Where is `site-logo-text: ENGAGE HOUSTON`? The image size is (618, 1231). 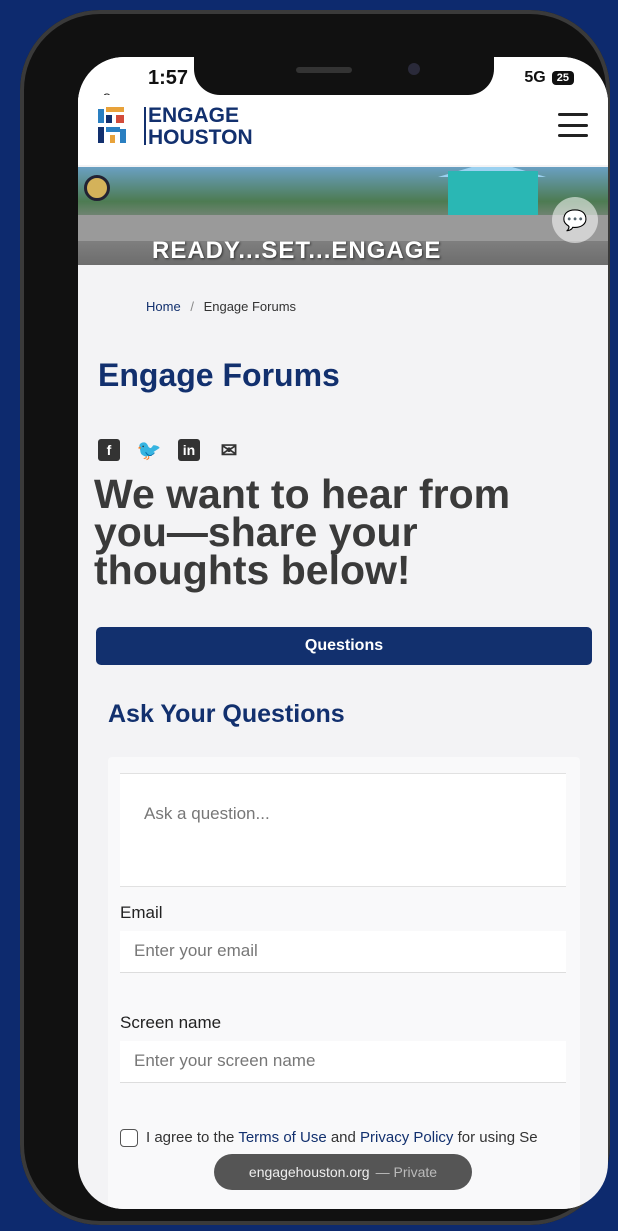
site-logo-text: ENGAGE HOUSTON is located at coordinates (200, 127).